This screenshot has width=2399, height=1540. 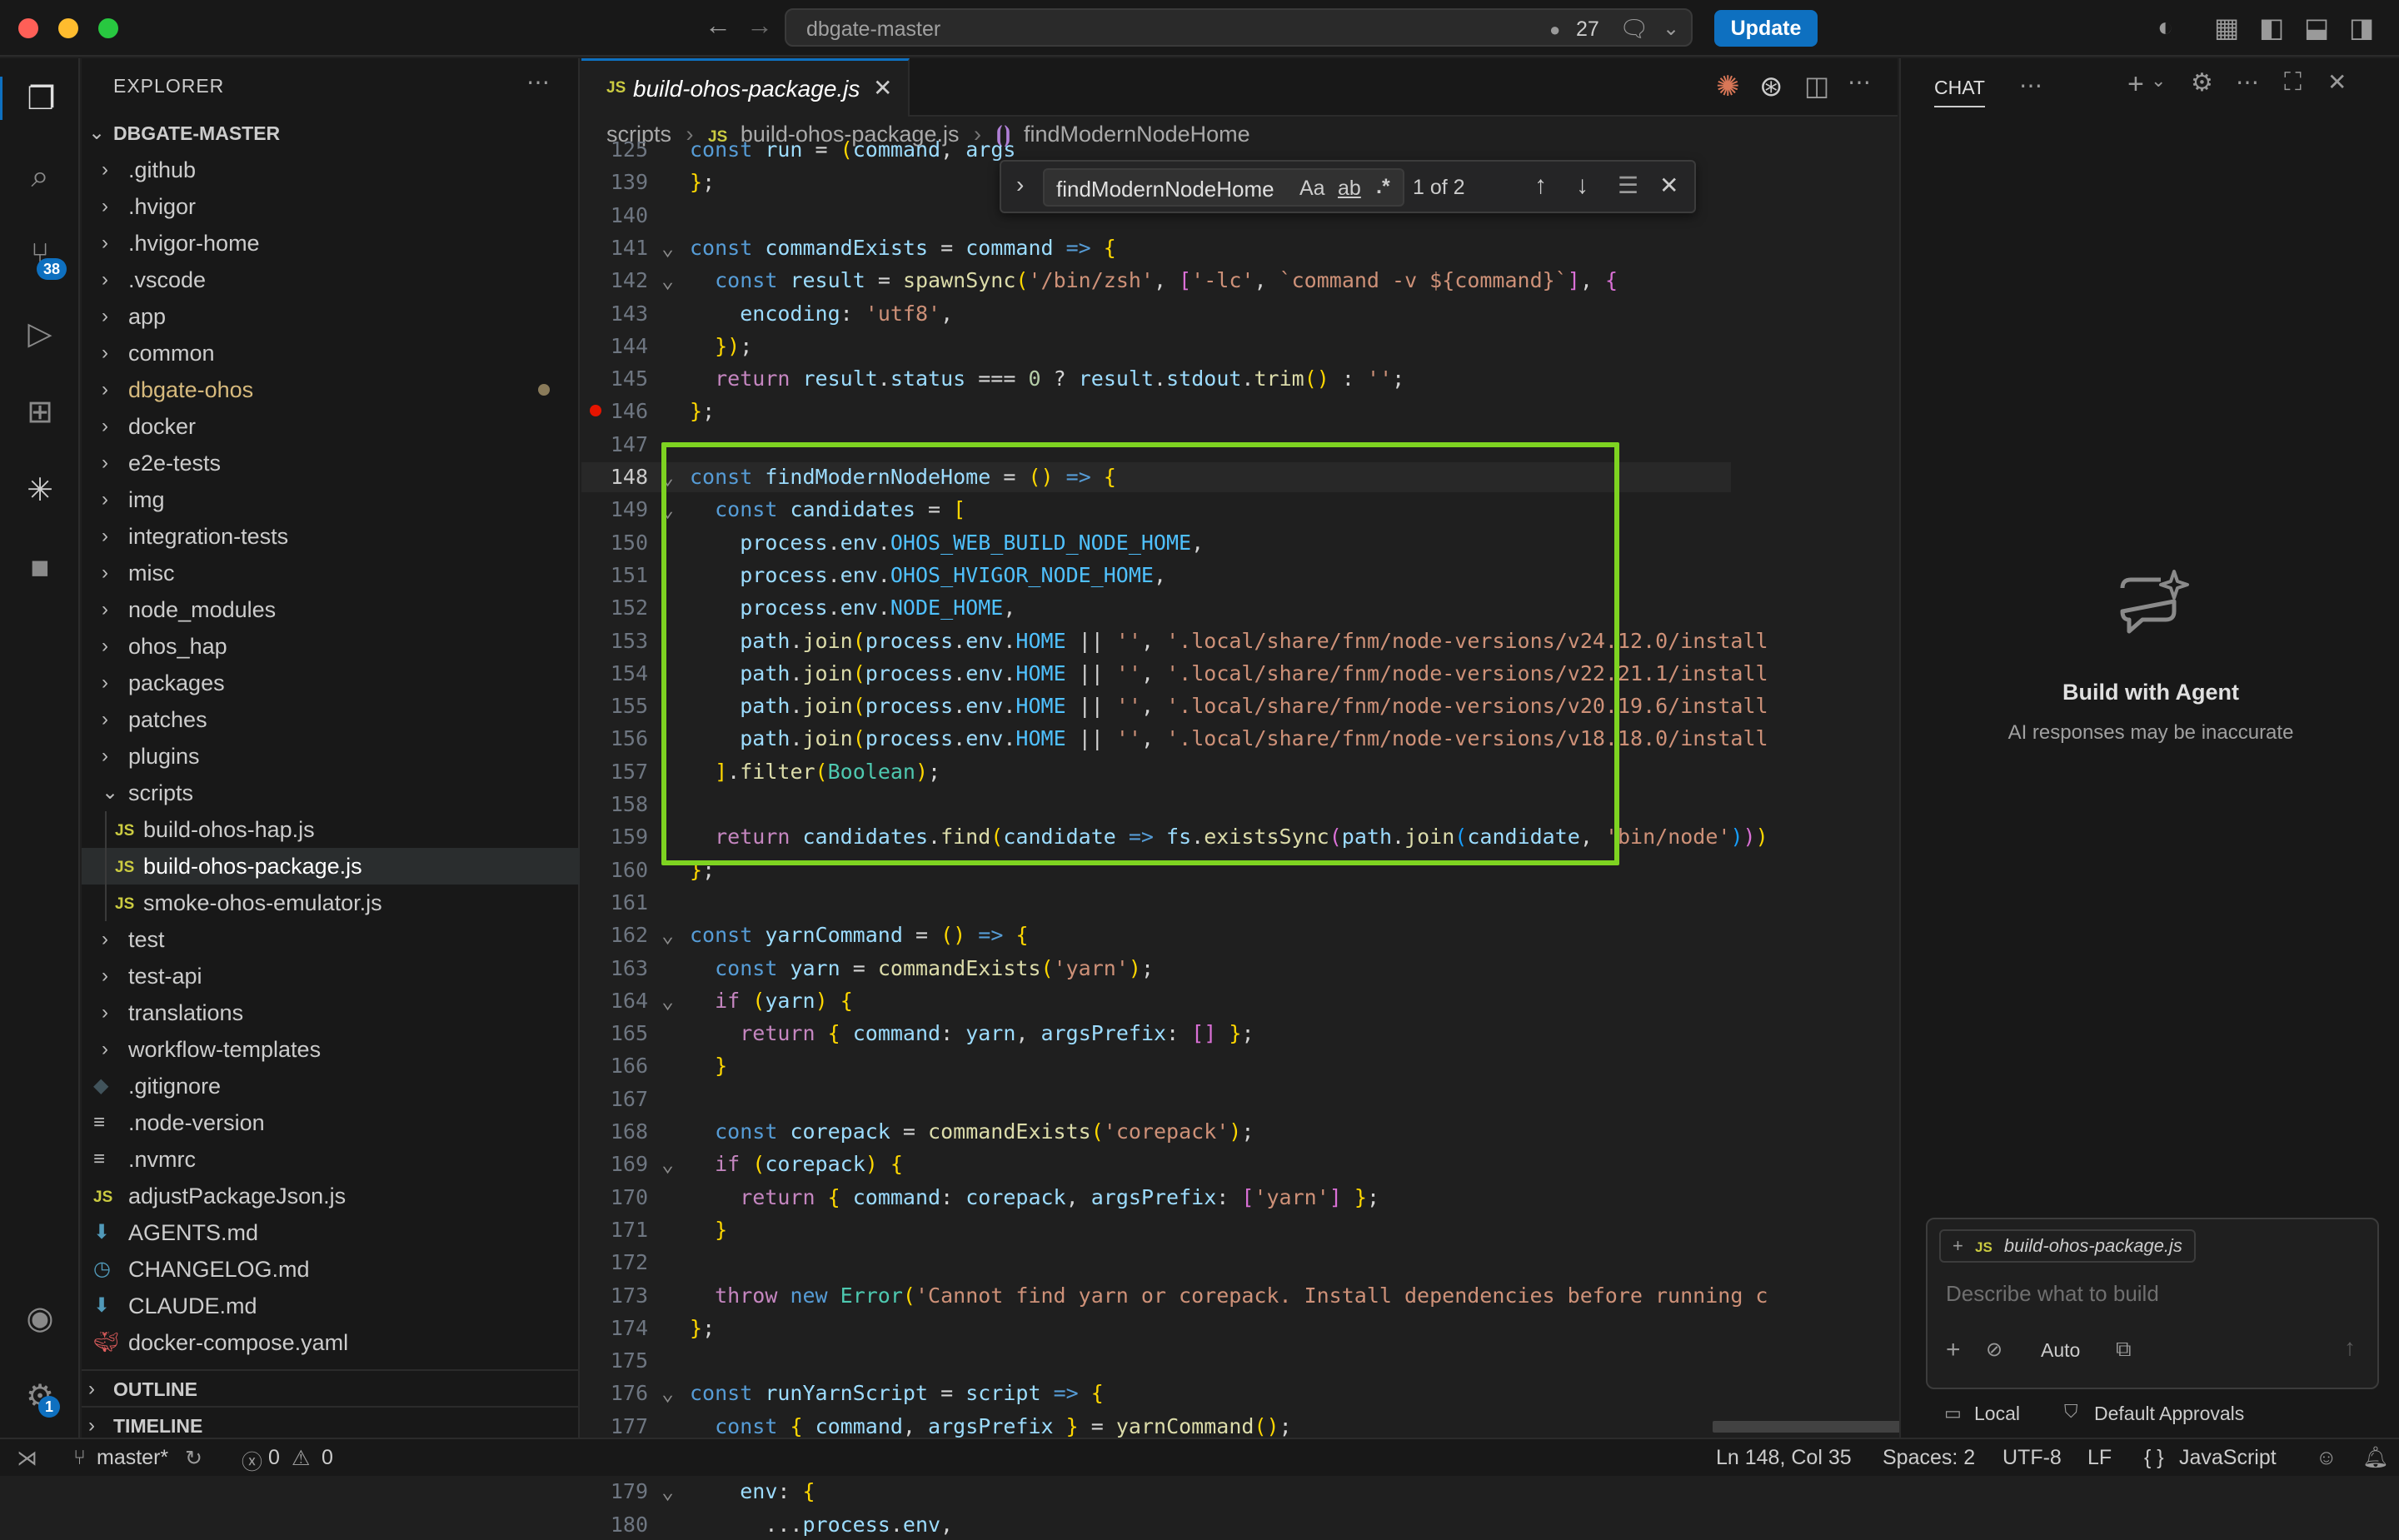 I want to click on code-line: 180 ...process.env,, so click(x=1156, y=1525).